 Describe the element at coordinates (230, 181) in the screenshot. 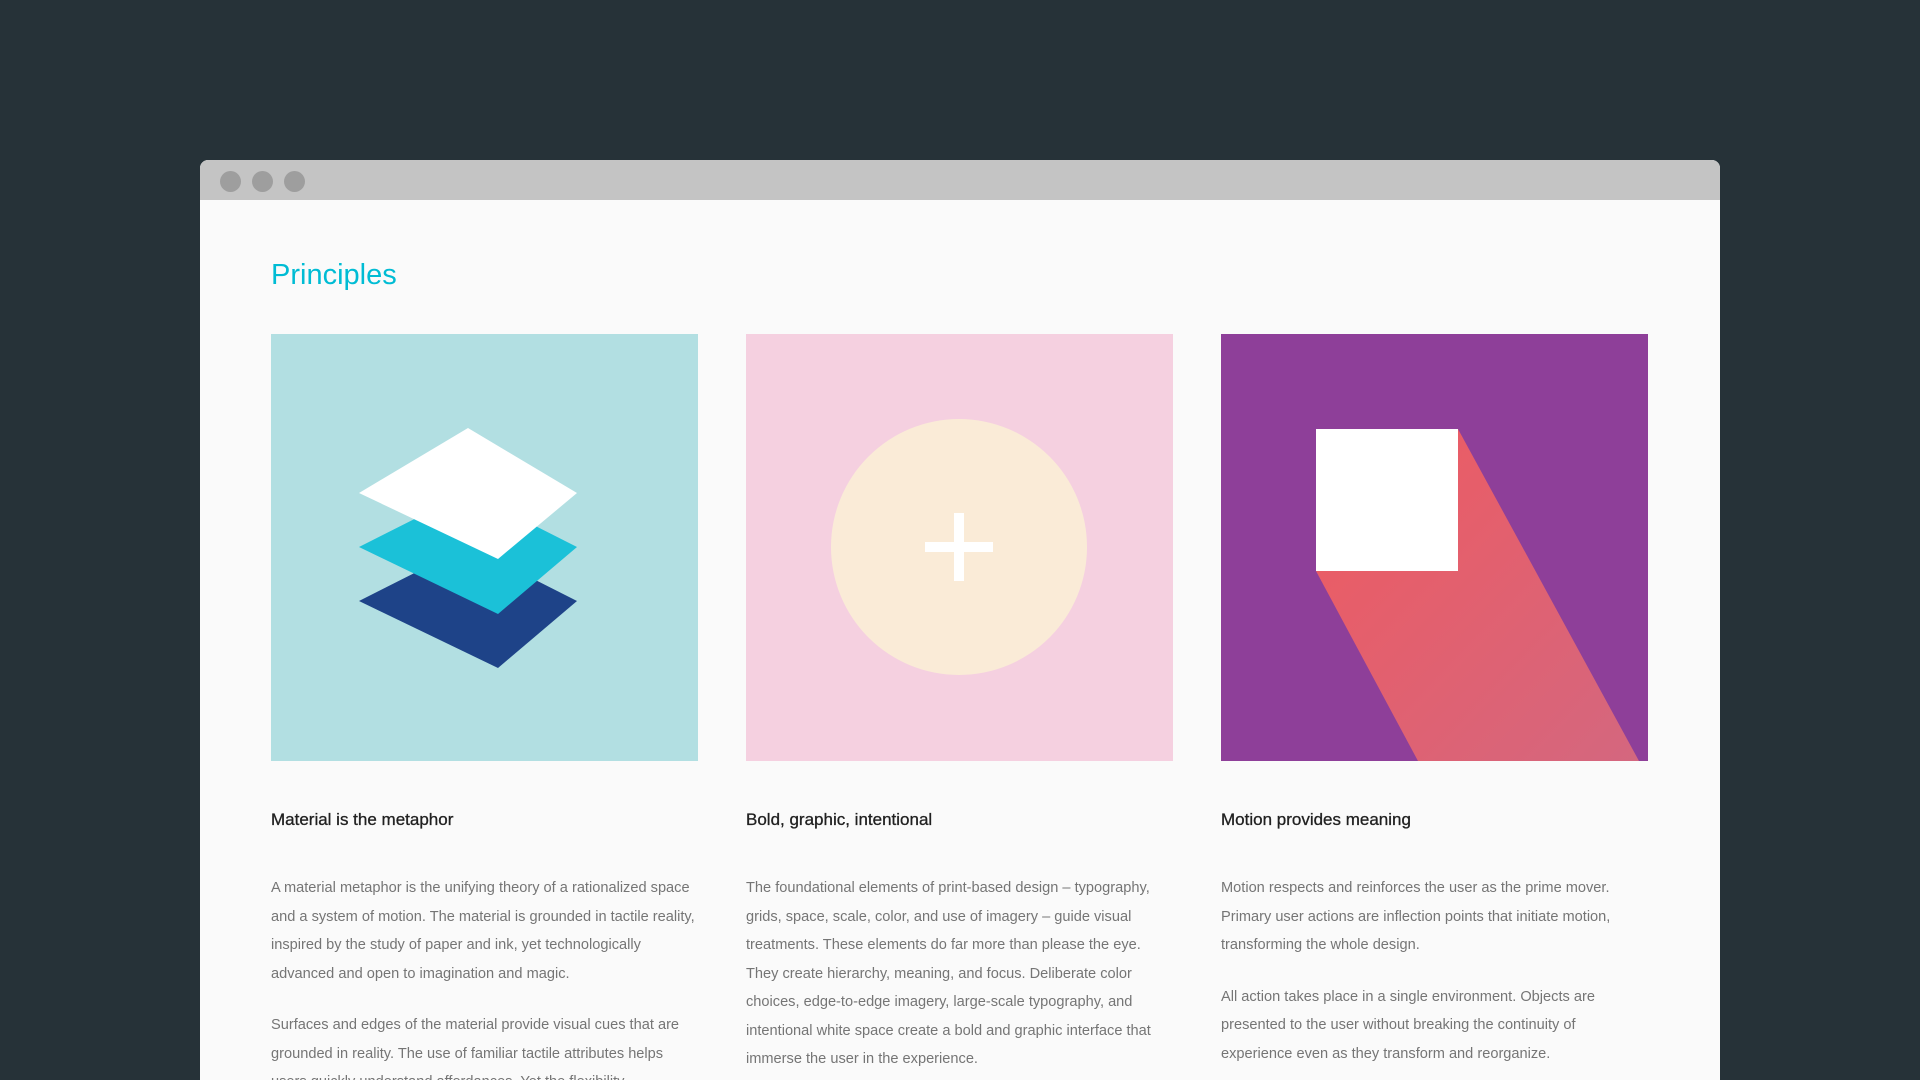

I see `window-close-button` at that location.